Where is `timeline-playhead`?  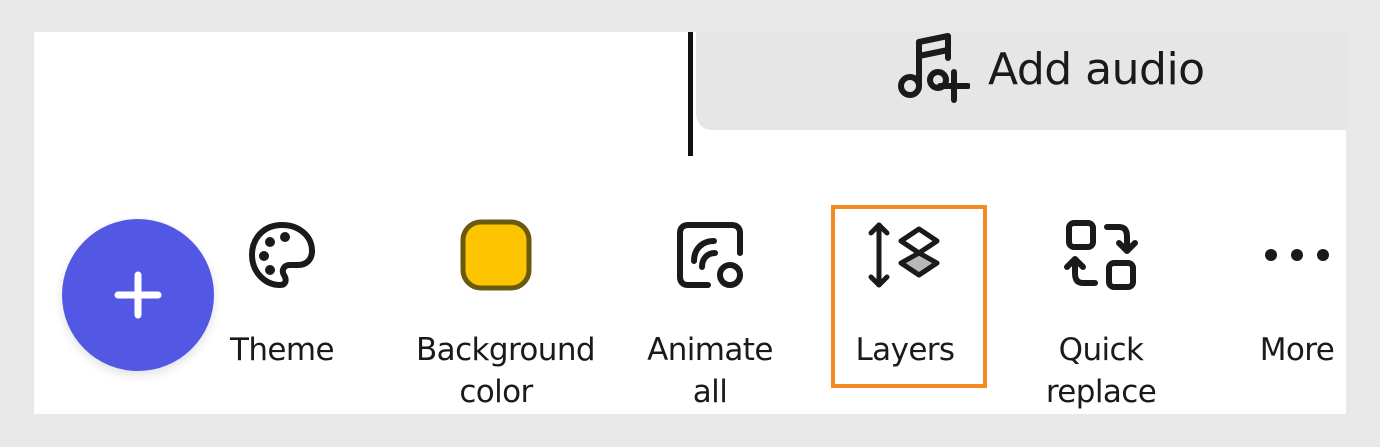 timeline-playhead is located at coordinates (690, 94).